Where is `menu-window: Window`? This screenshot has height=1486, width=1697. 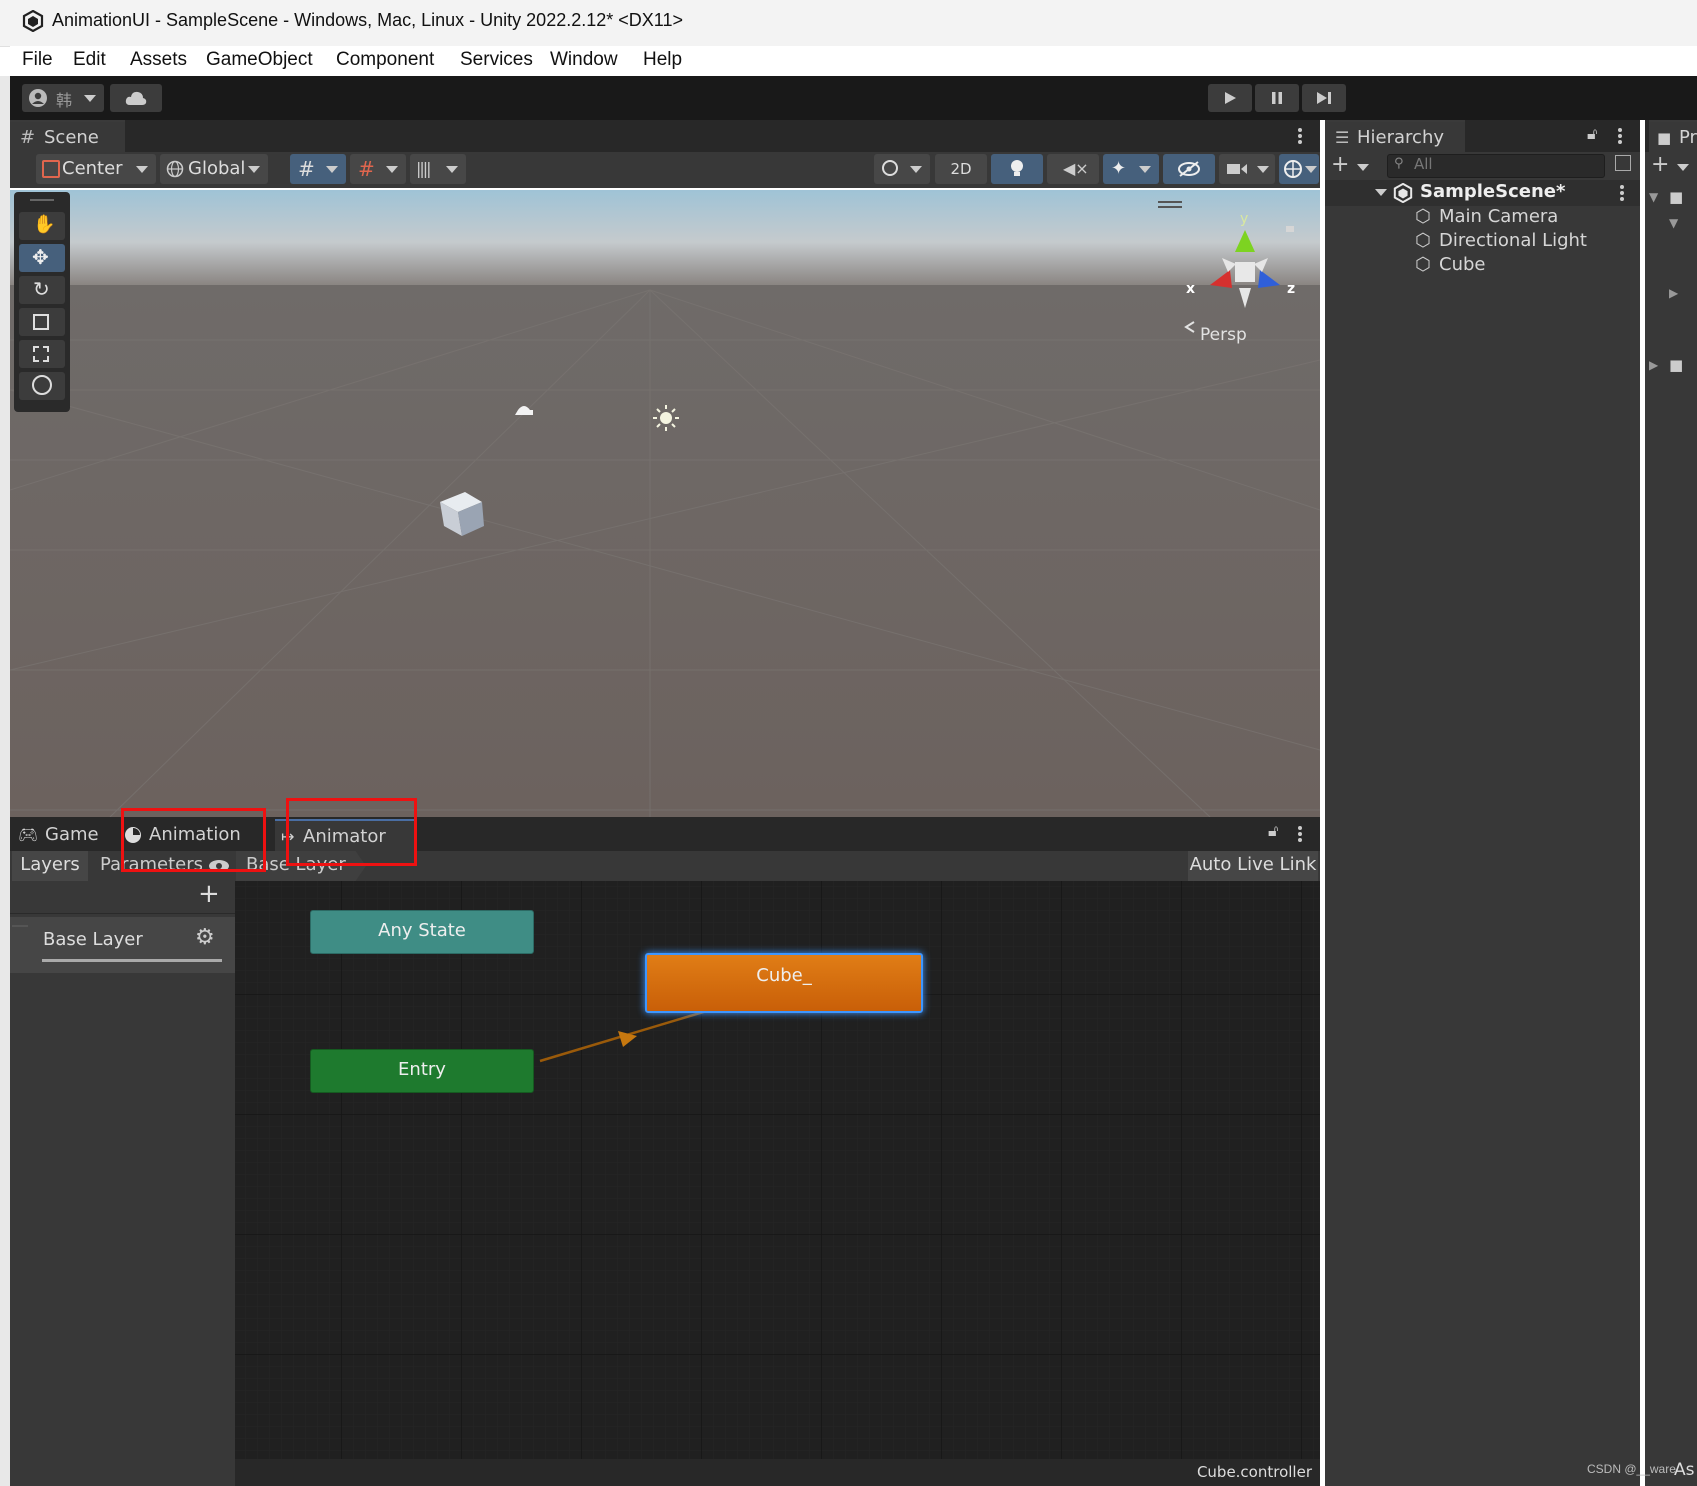 menu-window: Window is located at coordinates (584, 60).